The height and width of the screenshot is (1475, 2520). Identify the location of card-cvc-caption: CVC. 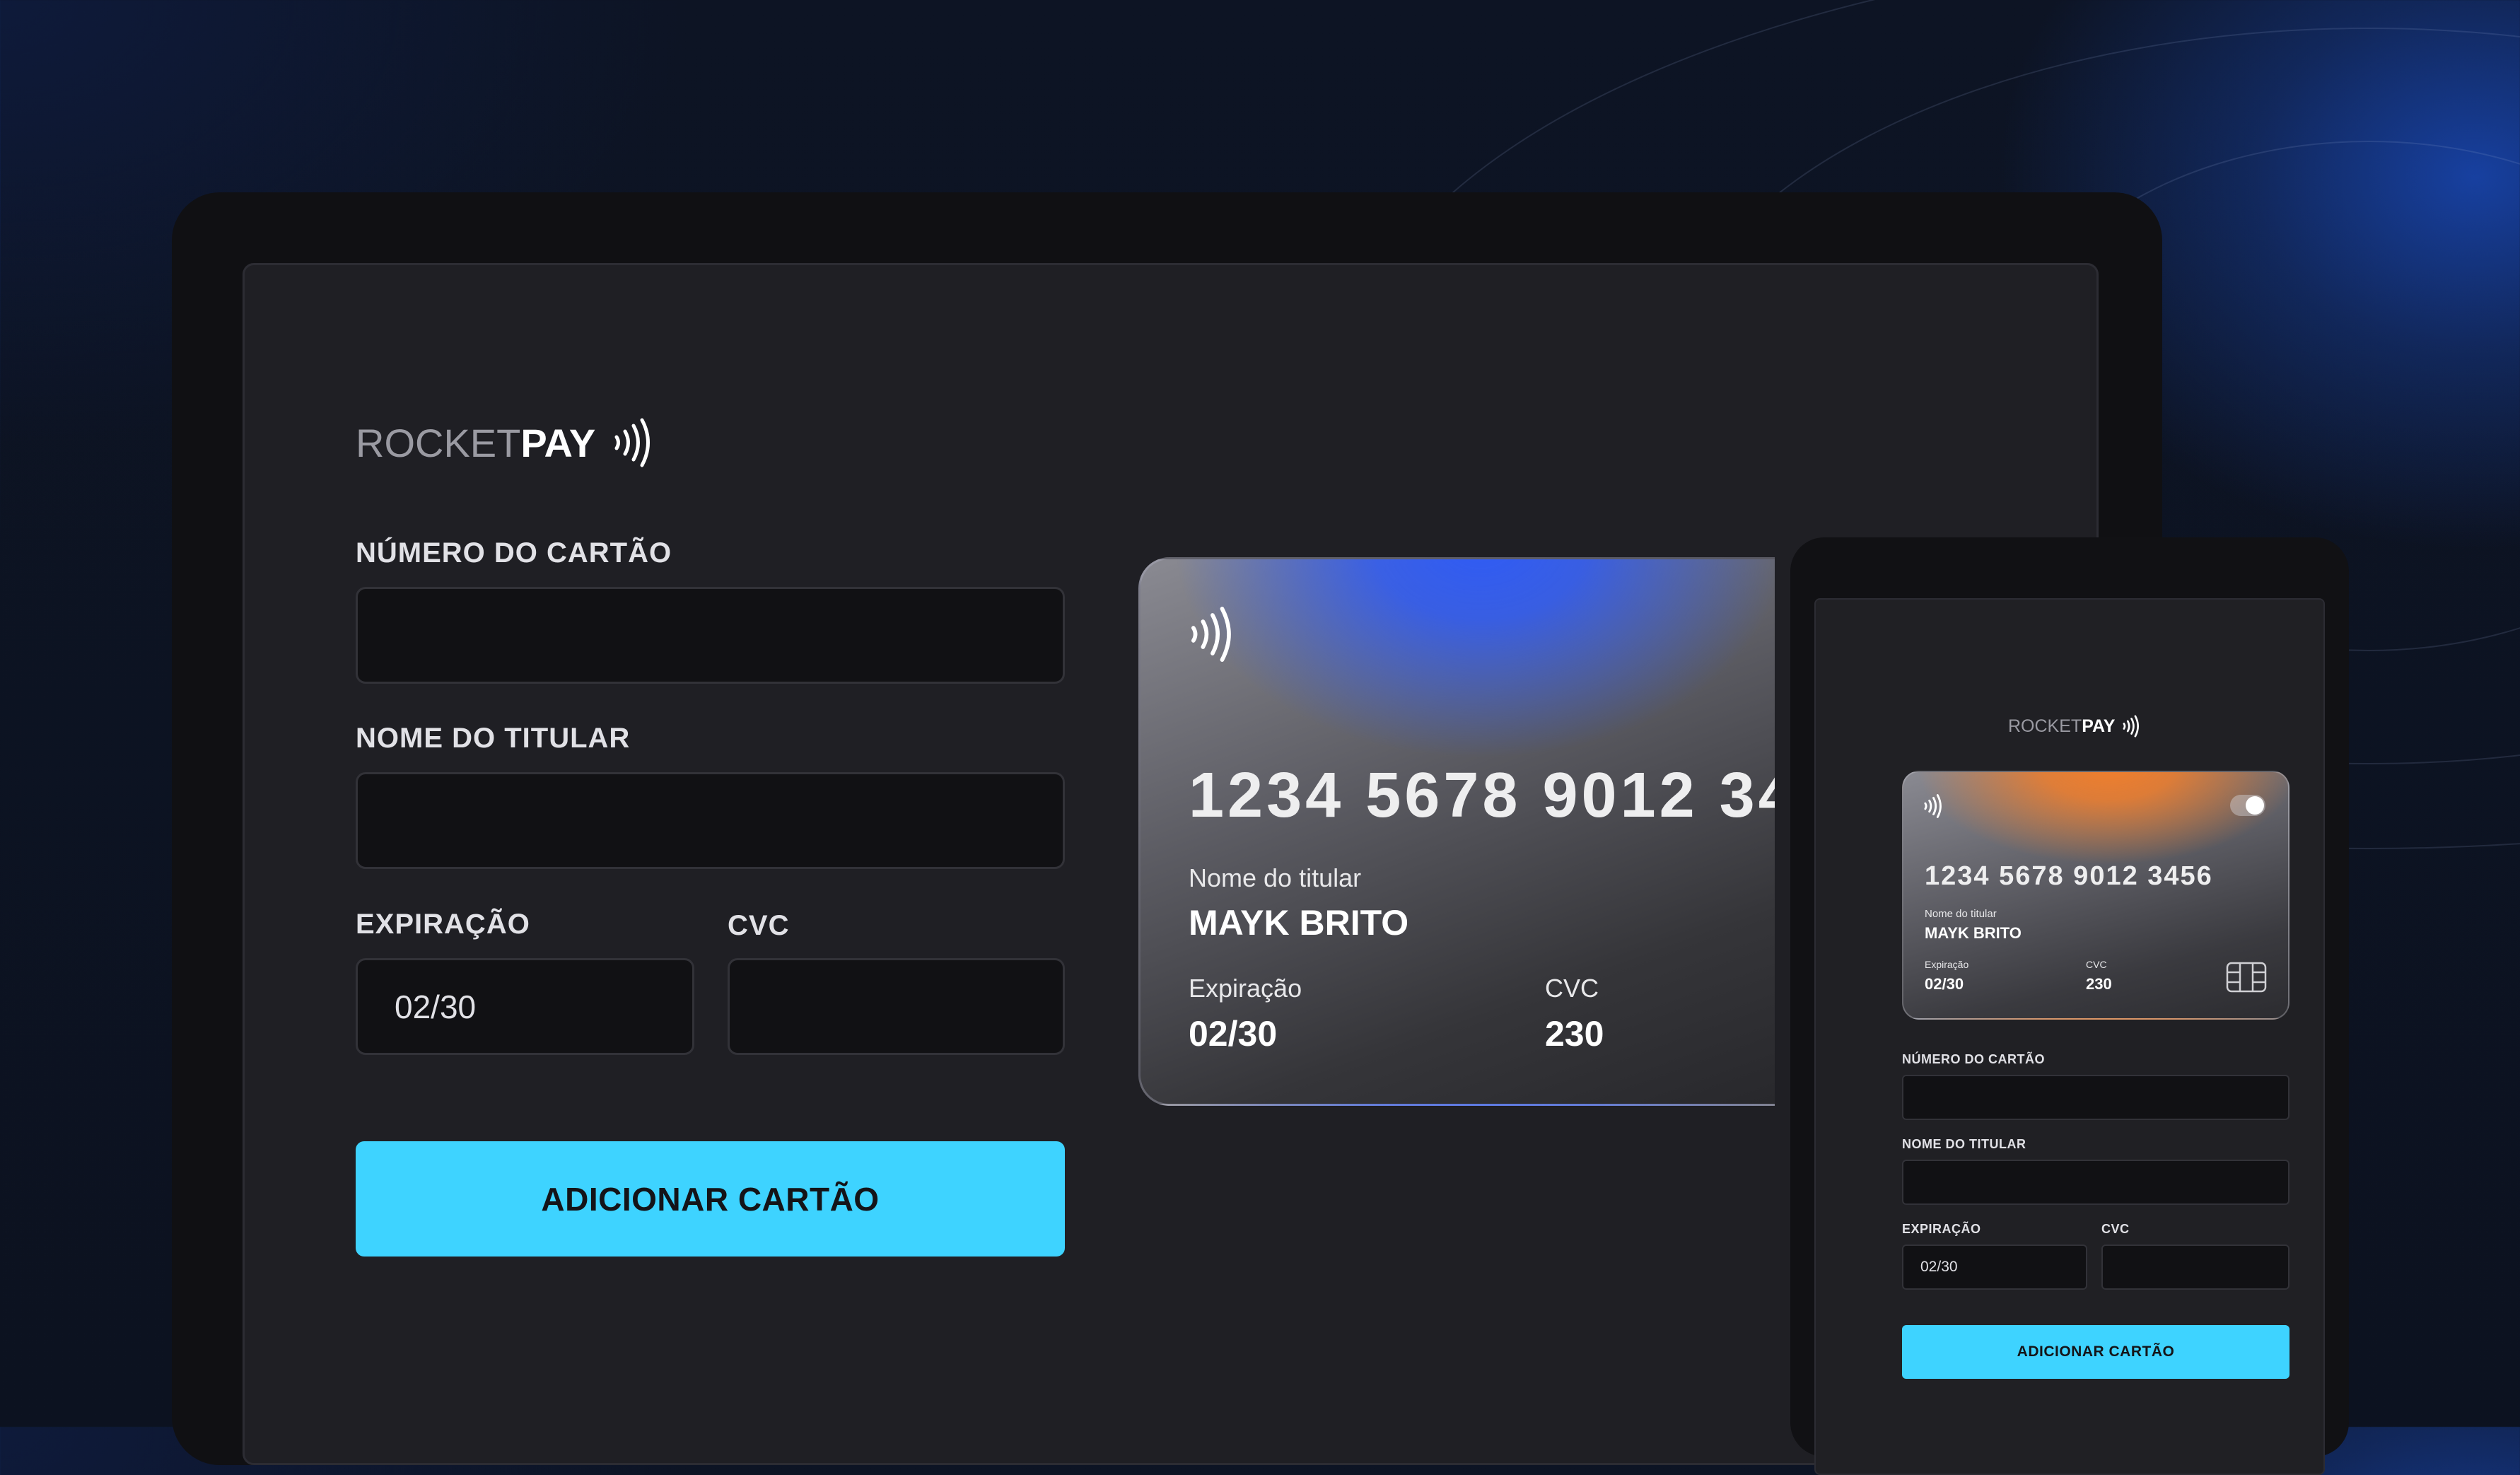
(1572, 988).